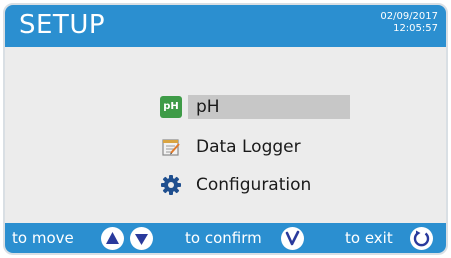 The height and width of the screenshot is (258, 451). Describe the element at coordinates (248, 147) in the screenshot. I see `menu-item-label: Data Logger` at that location.